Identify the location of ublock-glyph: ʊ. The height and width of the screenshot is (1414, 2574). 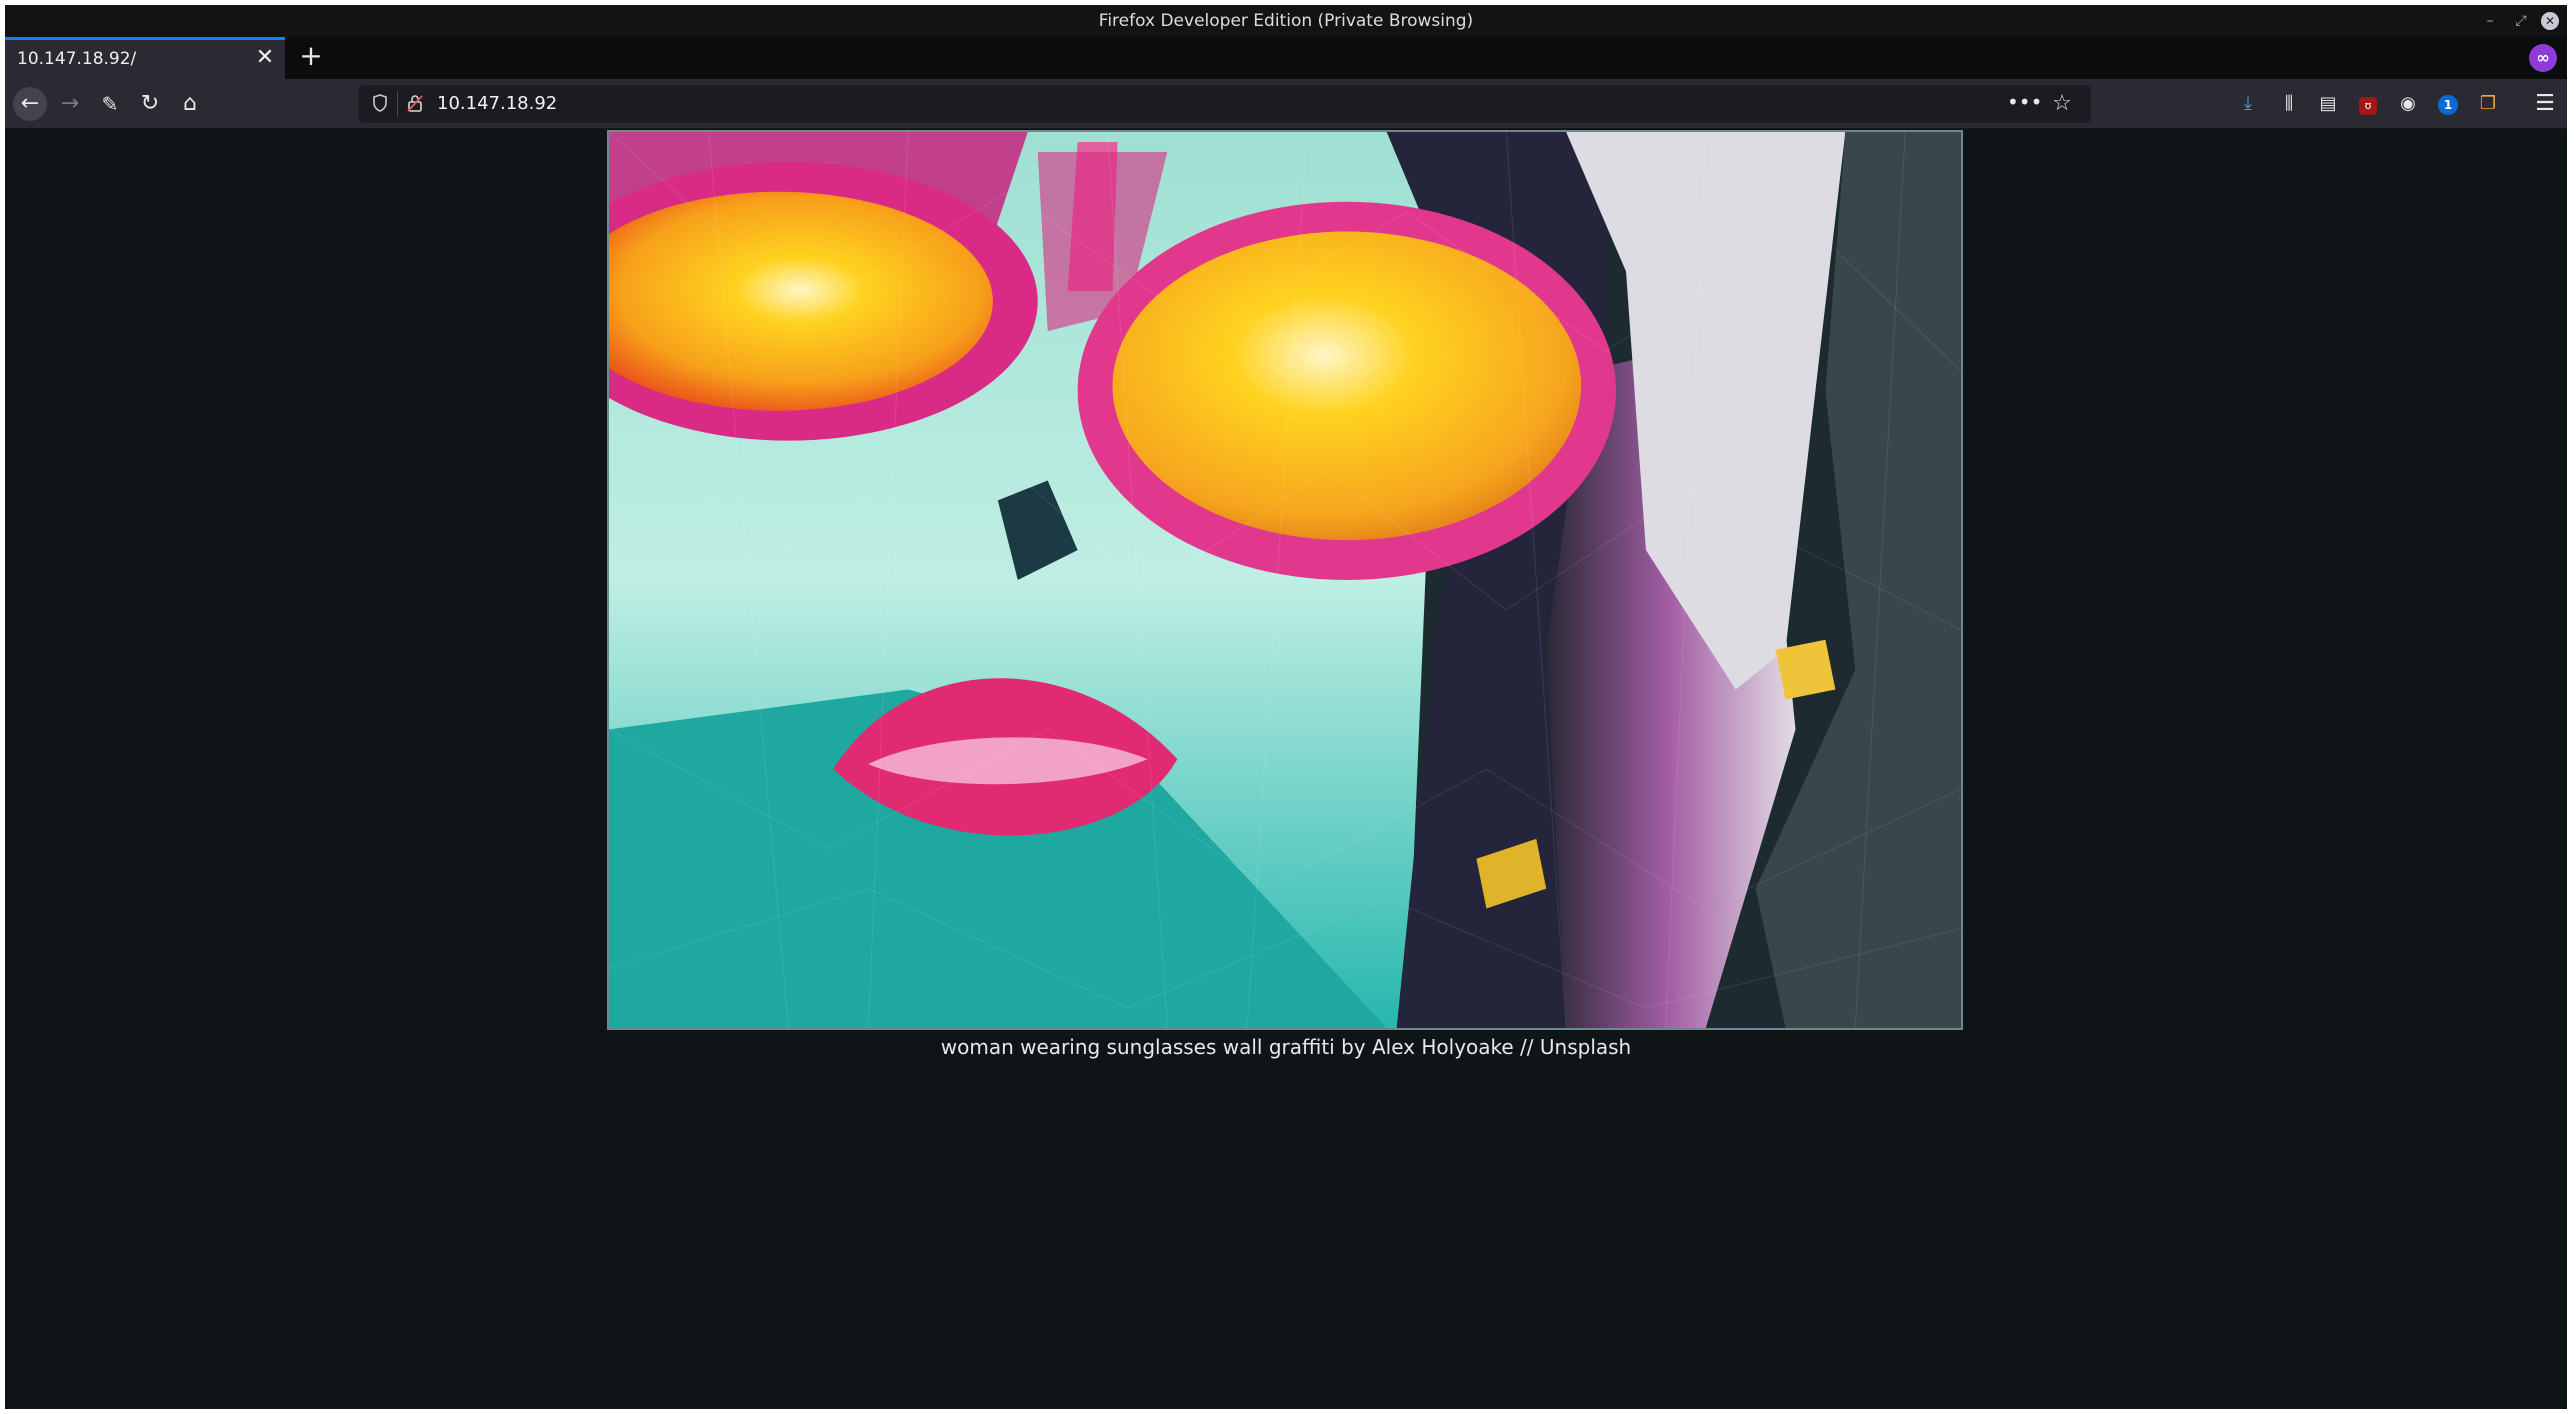
(2368, 106).